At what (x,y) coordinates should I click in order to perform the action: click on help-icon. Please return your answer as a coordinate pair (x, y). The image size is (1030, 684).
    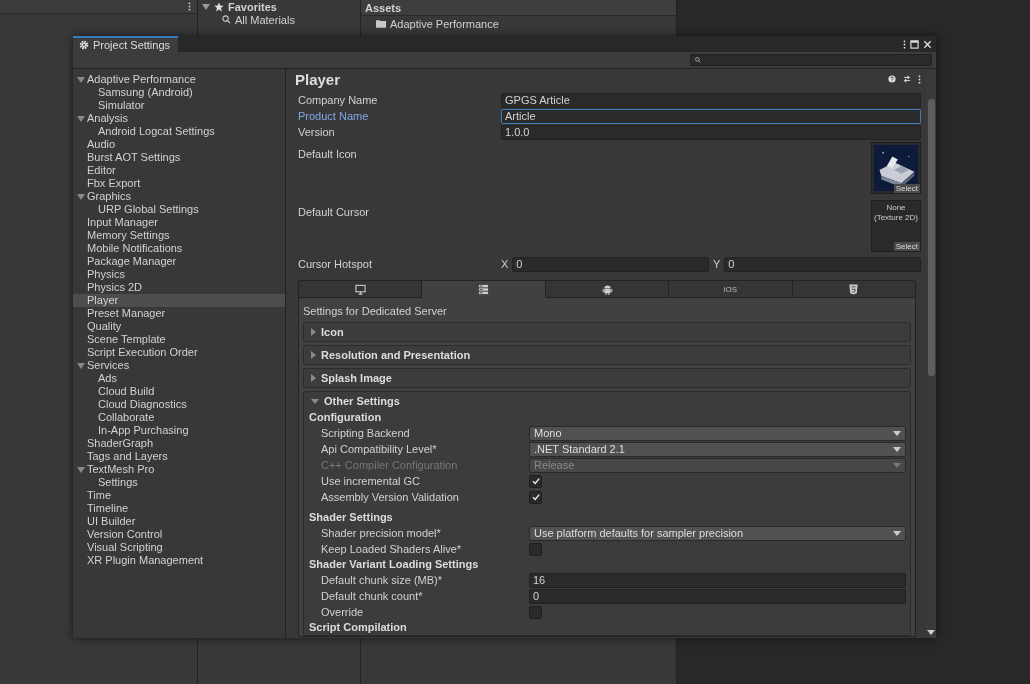
    Looking at the image, I should click on (892, 79).